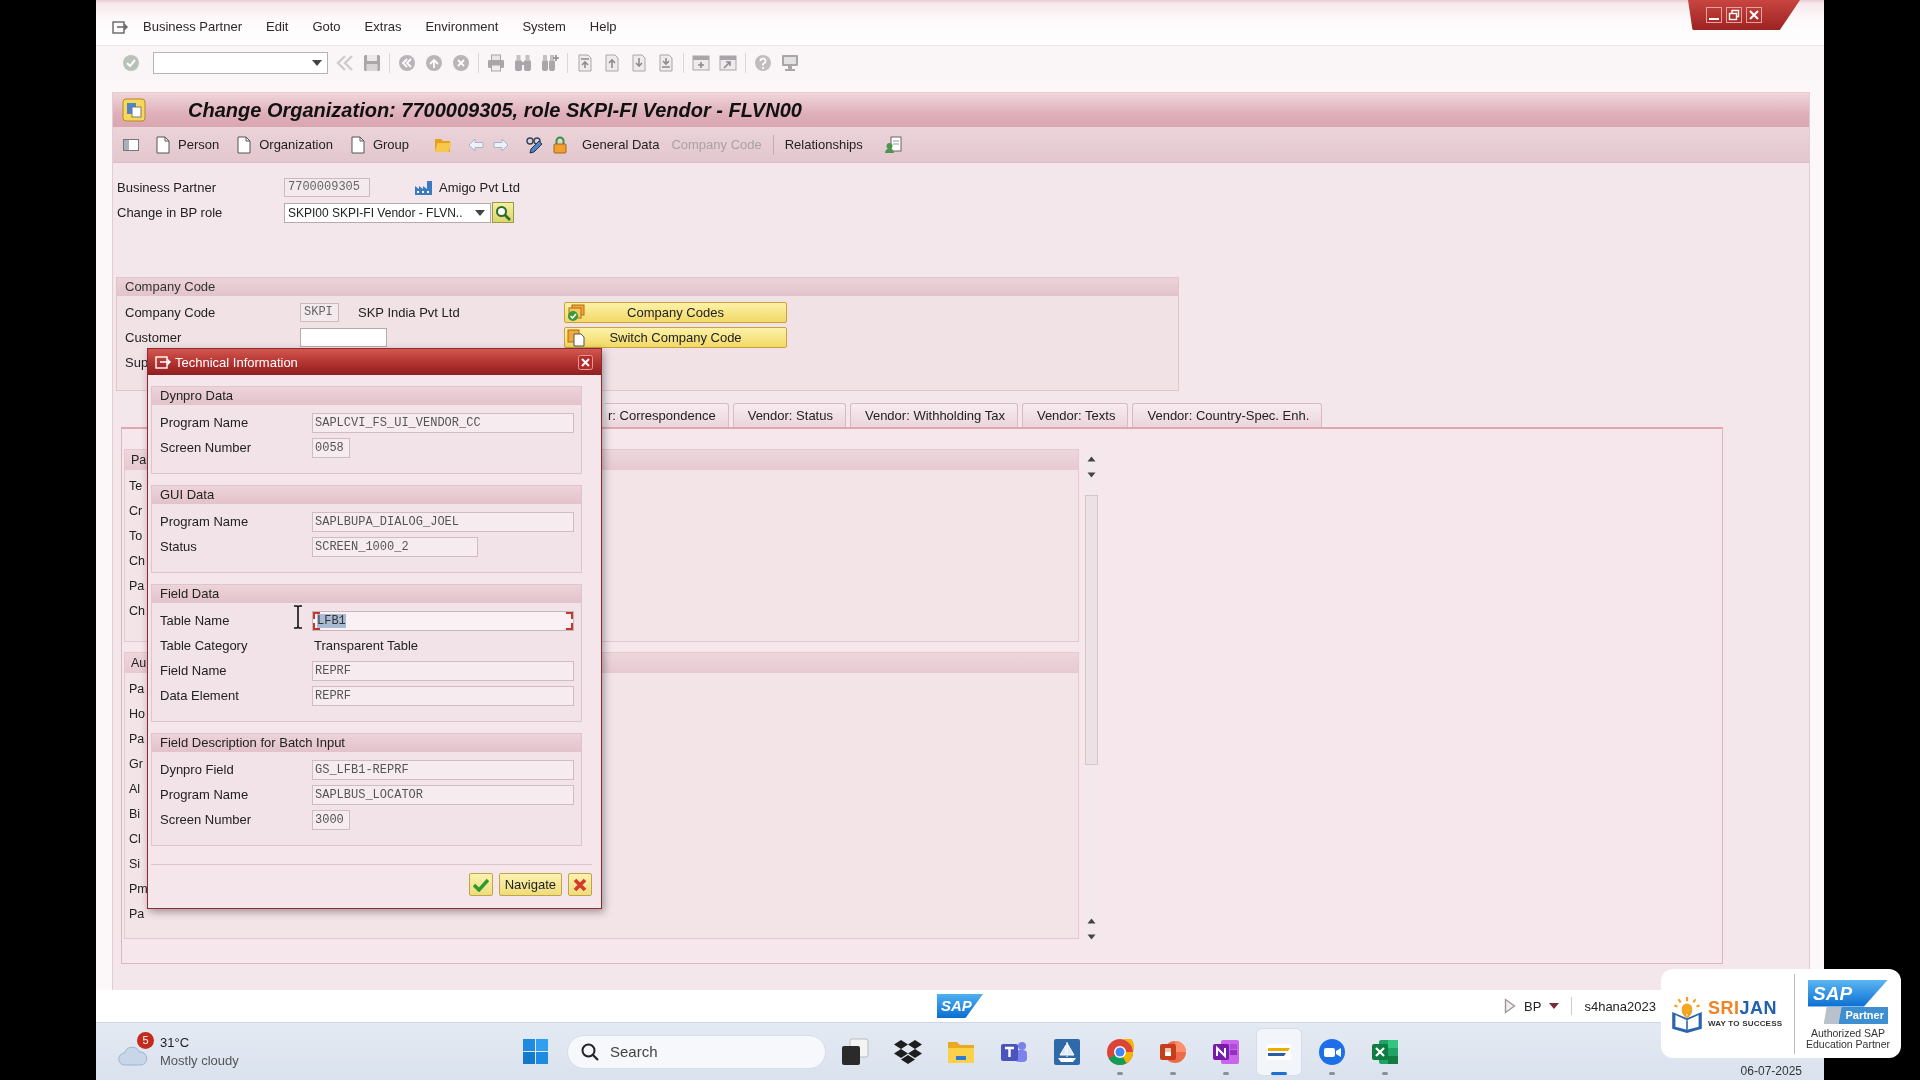  Describe the element at coordinates (135, 863) in the screenshot. I see `field-label: Si` at that location.